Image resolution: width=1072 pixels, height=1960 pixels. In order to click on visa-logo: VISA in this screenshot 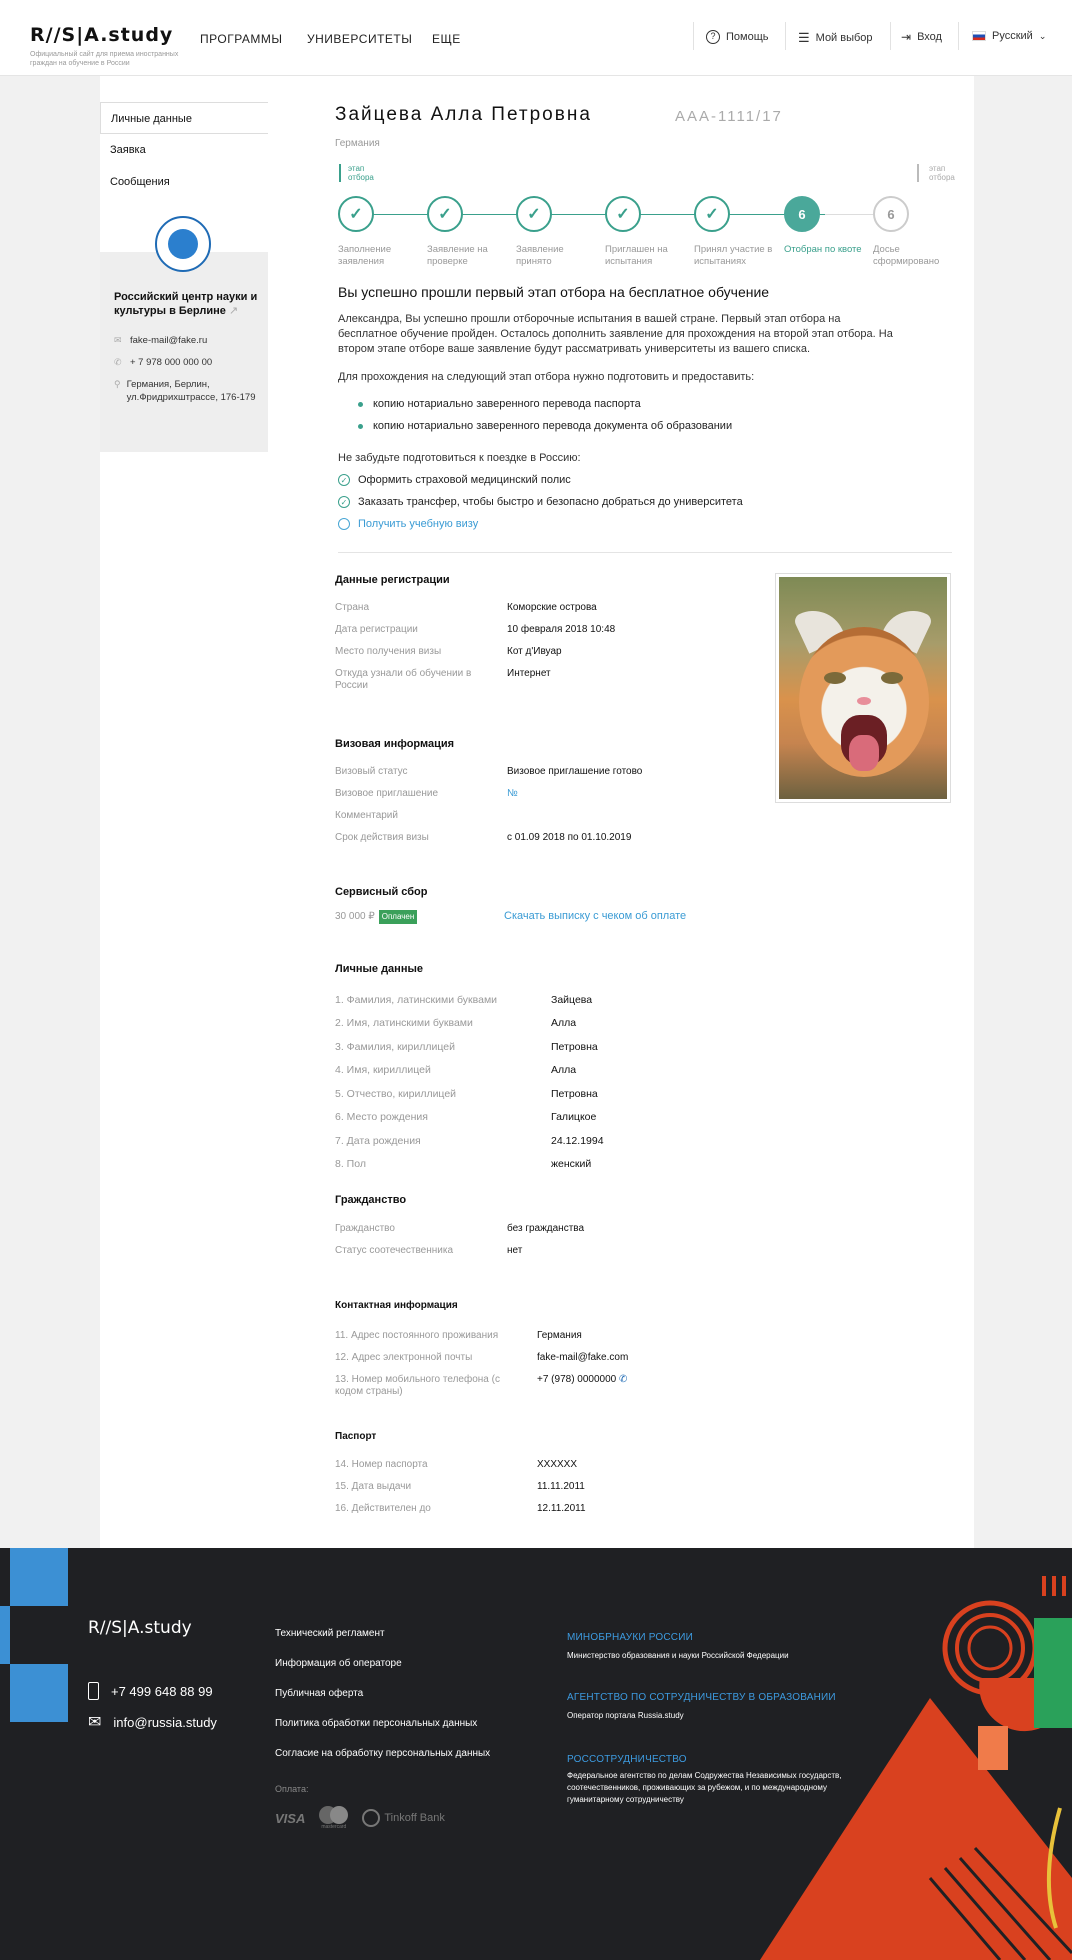, I will do `click(290, 1818)`.